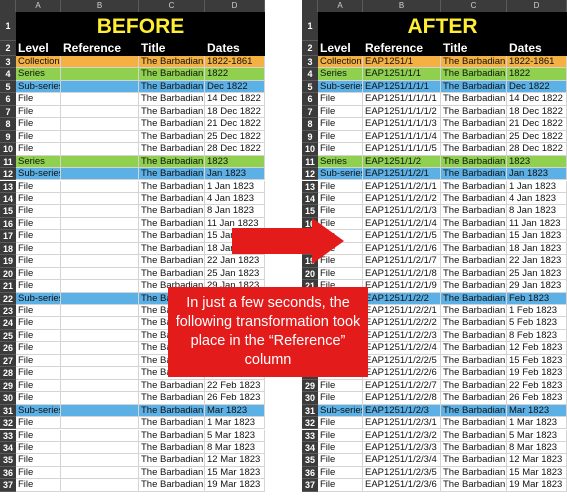 The image size is (567, 500). What do you see at coordinates (235, 87) in the screenshot?
I see `cell-dates: Dec 1822` at bounding box center [235, 87].